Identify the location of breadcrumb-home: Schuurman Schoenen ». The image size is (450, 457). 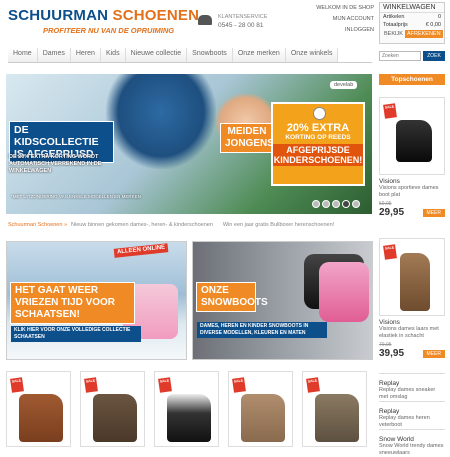
(37, 227).